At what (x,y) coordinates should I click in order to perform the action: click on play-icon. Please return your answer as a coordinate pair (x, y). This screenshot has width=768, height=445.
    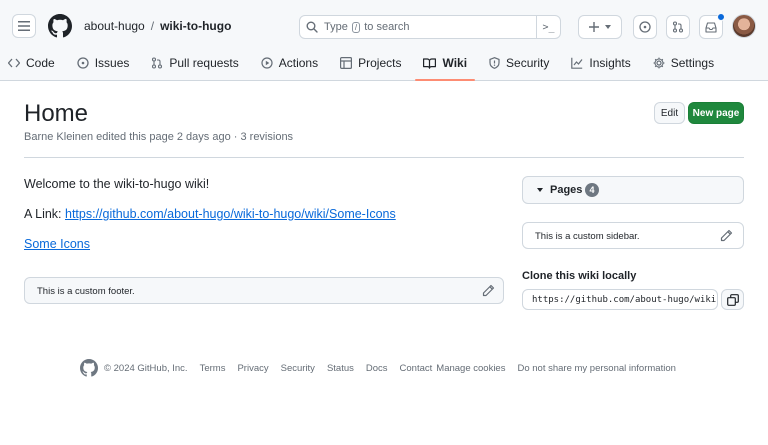
    Looking at the image, I should click on (267, 63).